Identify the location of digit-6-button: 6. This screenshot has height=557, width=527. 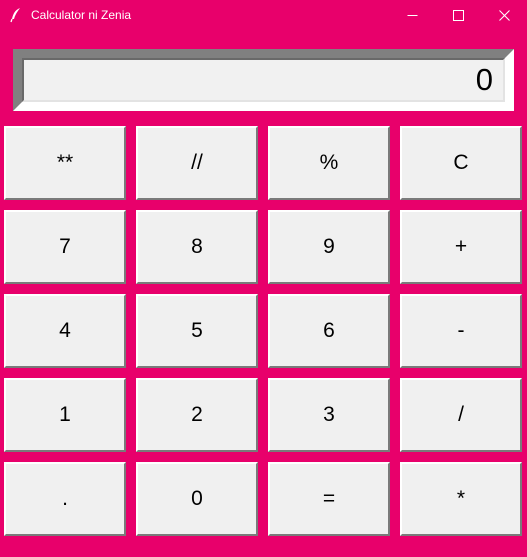
(329, 331).